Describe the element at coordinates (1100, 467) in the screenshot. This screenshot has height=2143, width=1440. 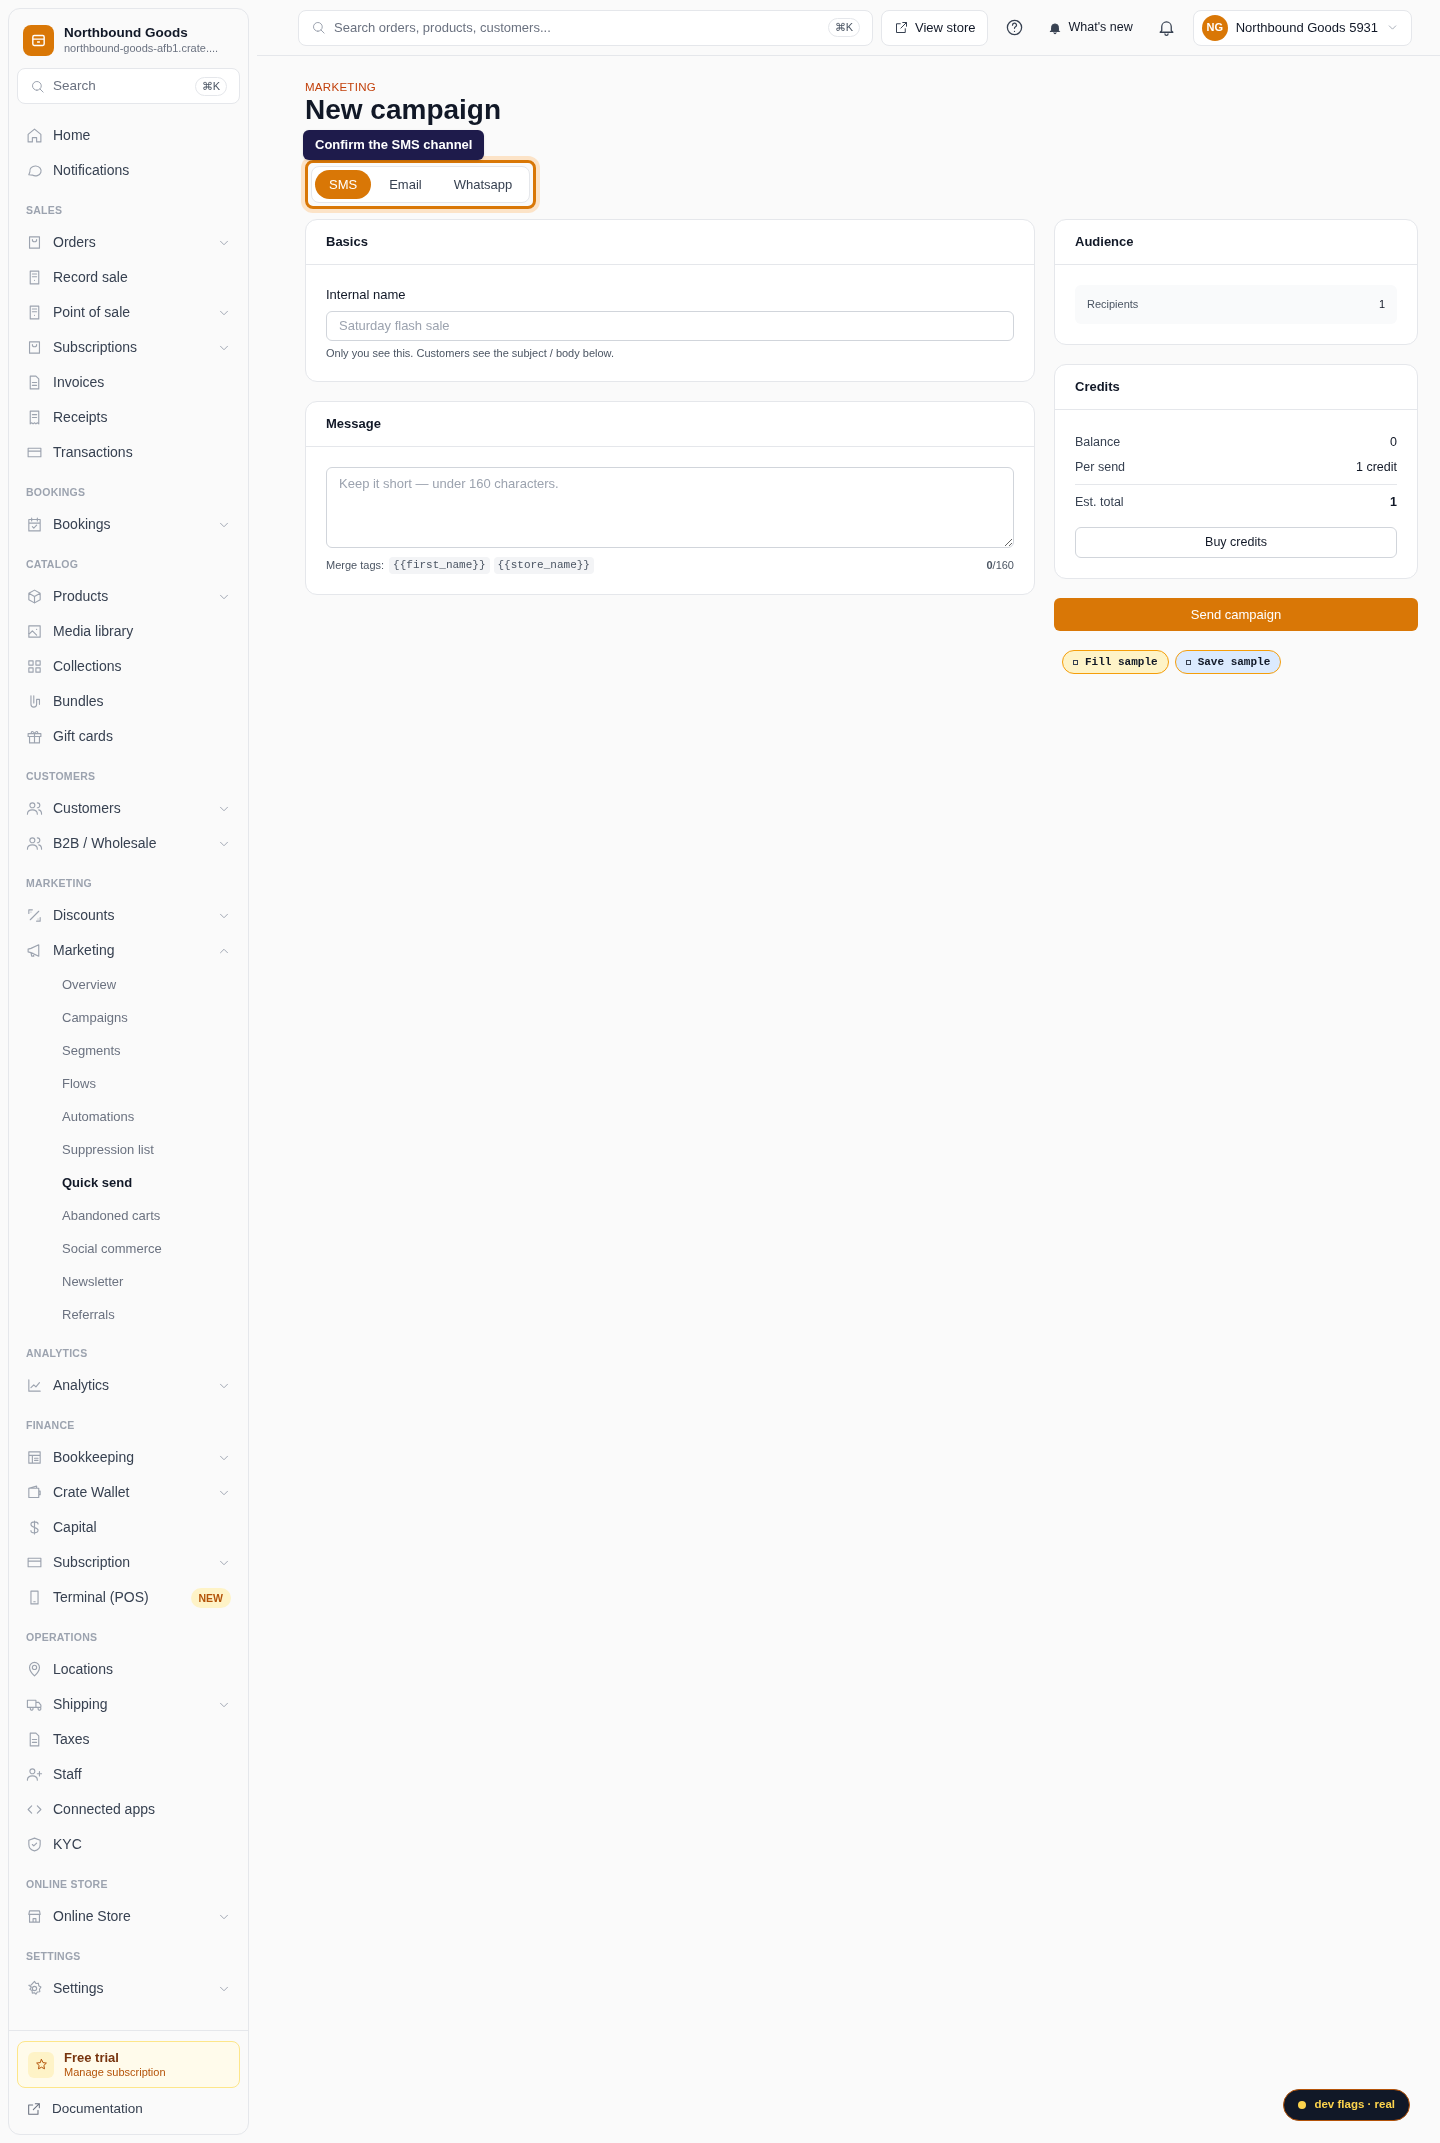
I see `credit-label: Per send` at that location.